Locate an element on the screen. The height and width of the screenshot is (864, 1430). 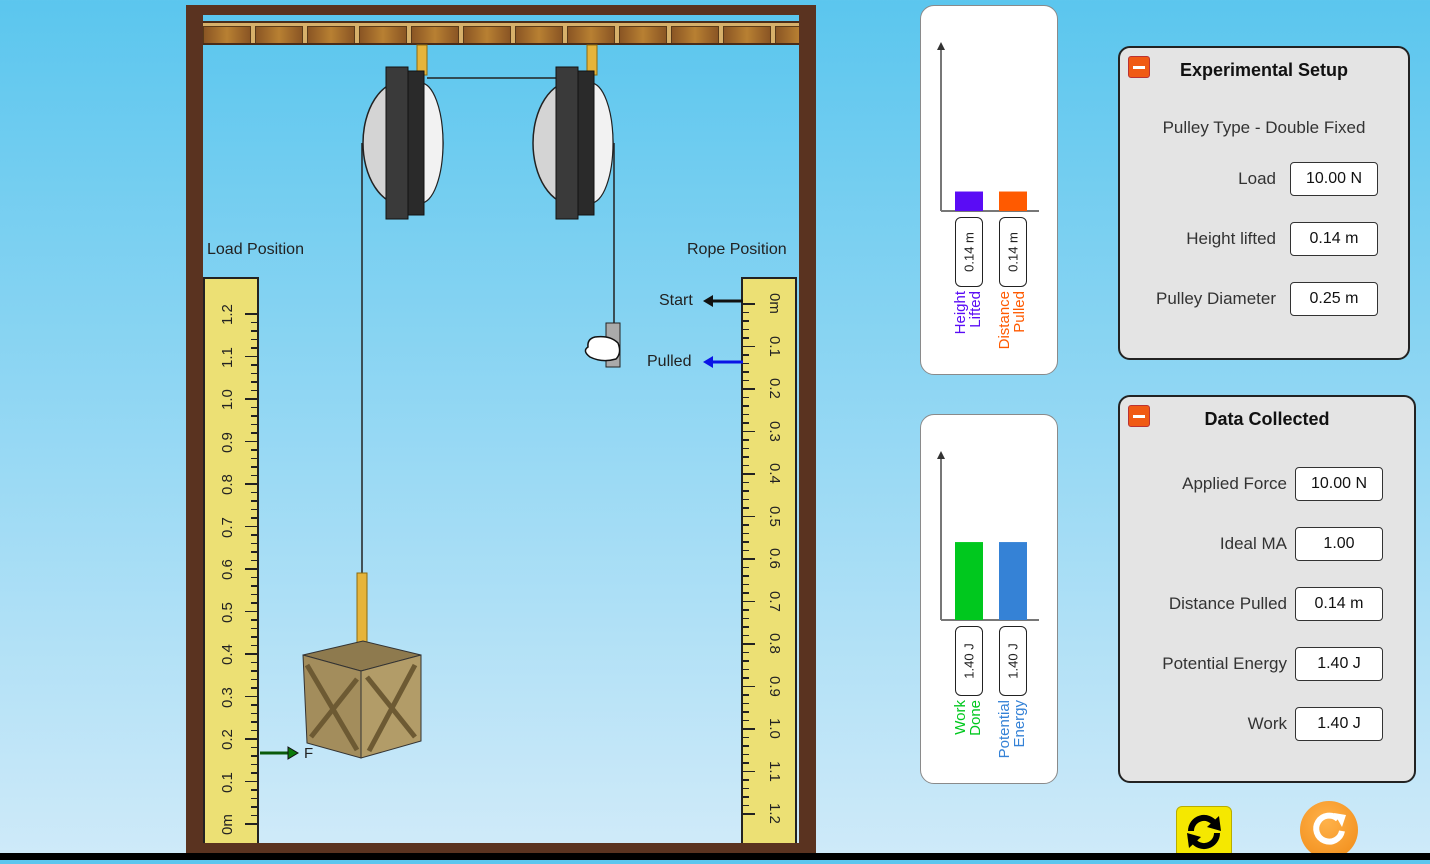
crate-load is located at coordinates (362, 699).